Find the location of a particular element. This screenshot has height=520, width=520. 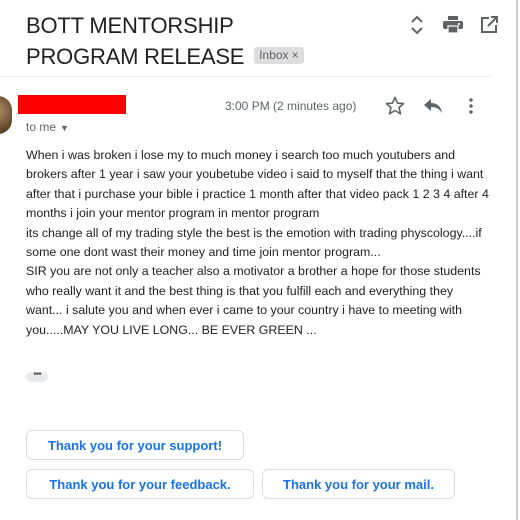

open-in-new-window-icon is located at coordinates (489, 25).